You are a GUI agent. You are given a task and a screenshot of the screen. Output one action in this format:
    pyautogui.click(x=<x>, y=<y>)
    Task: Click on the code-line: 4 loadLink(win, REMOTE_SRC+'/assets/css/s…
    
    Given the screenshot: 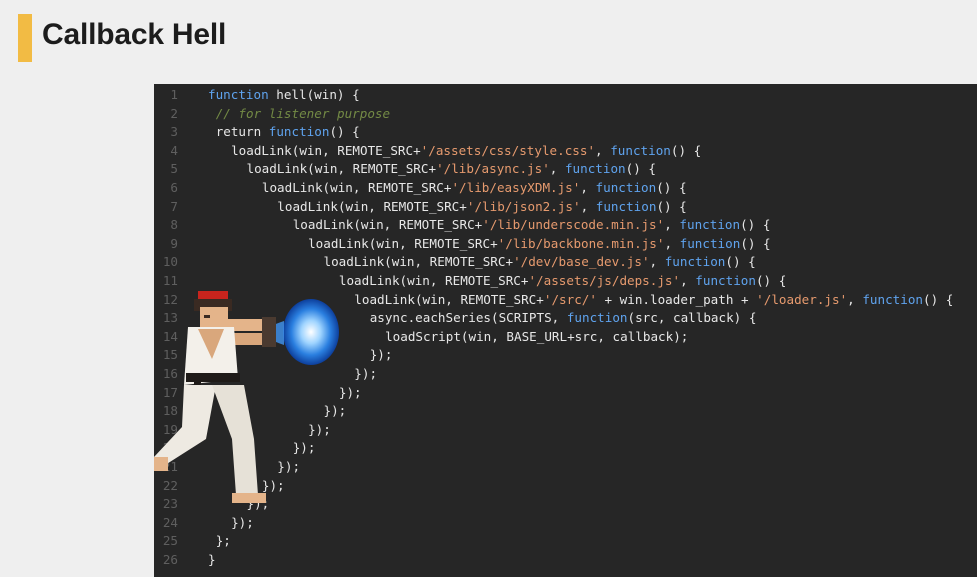 What is the action you would take?
    pyautogui.click(x=565, y=151)
    